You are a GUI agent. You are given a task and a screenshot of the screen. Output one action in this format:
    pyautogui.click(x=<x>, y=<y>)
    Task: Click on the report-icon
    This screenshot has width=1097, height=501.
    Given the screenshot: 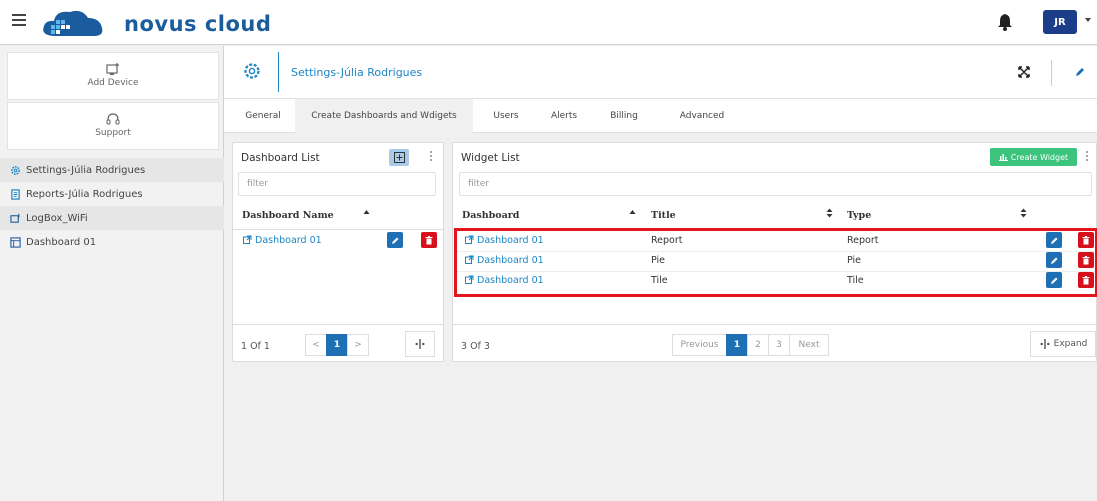 What is the action you would take?
    pyautogui.click(x=15, y=194)
    